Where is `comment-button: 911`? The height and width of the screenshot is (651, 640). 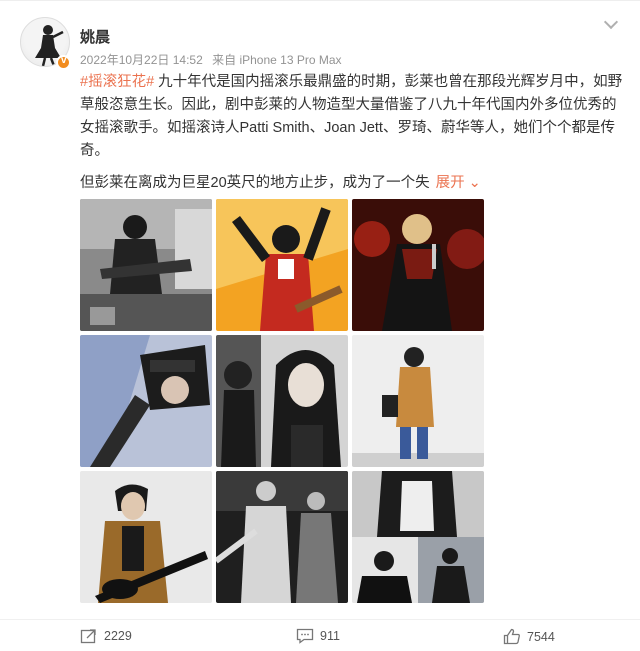
comment-button: 911 is located at coordinates (318, 636).